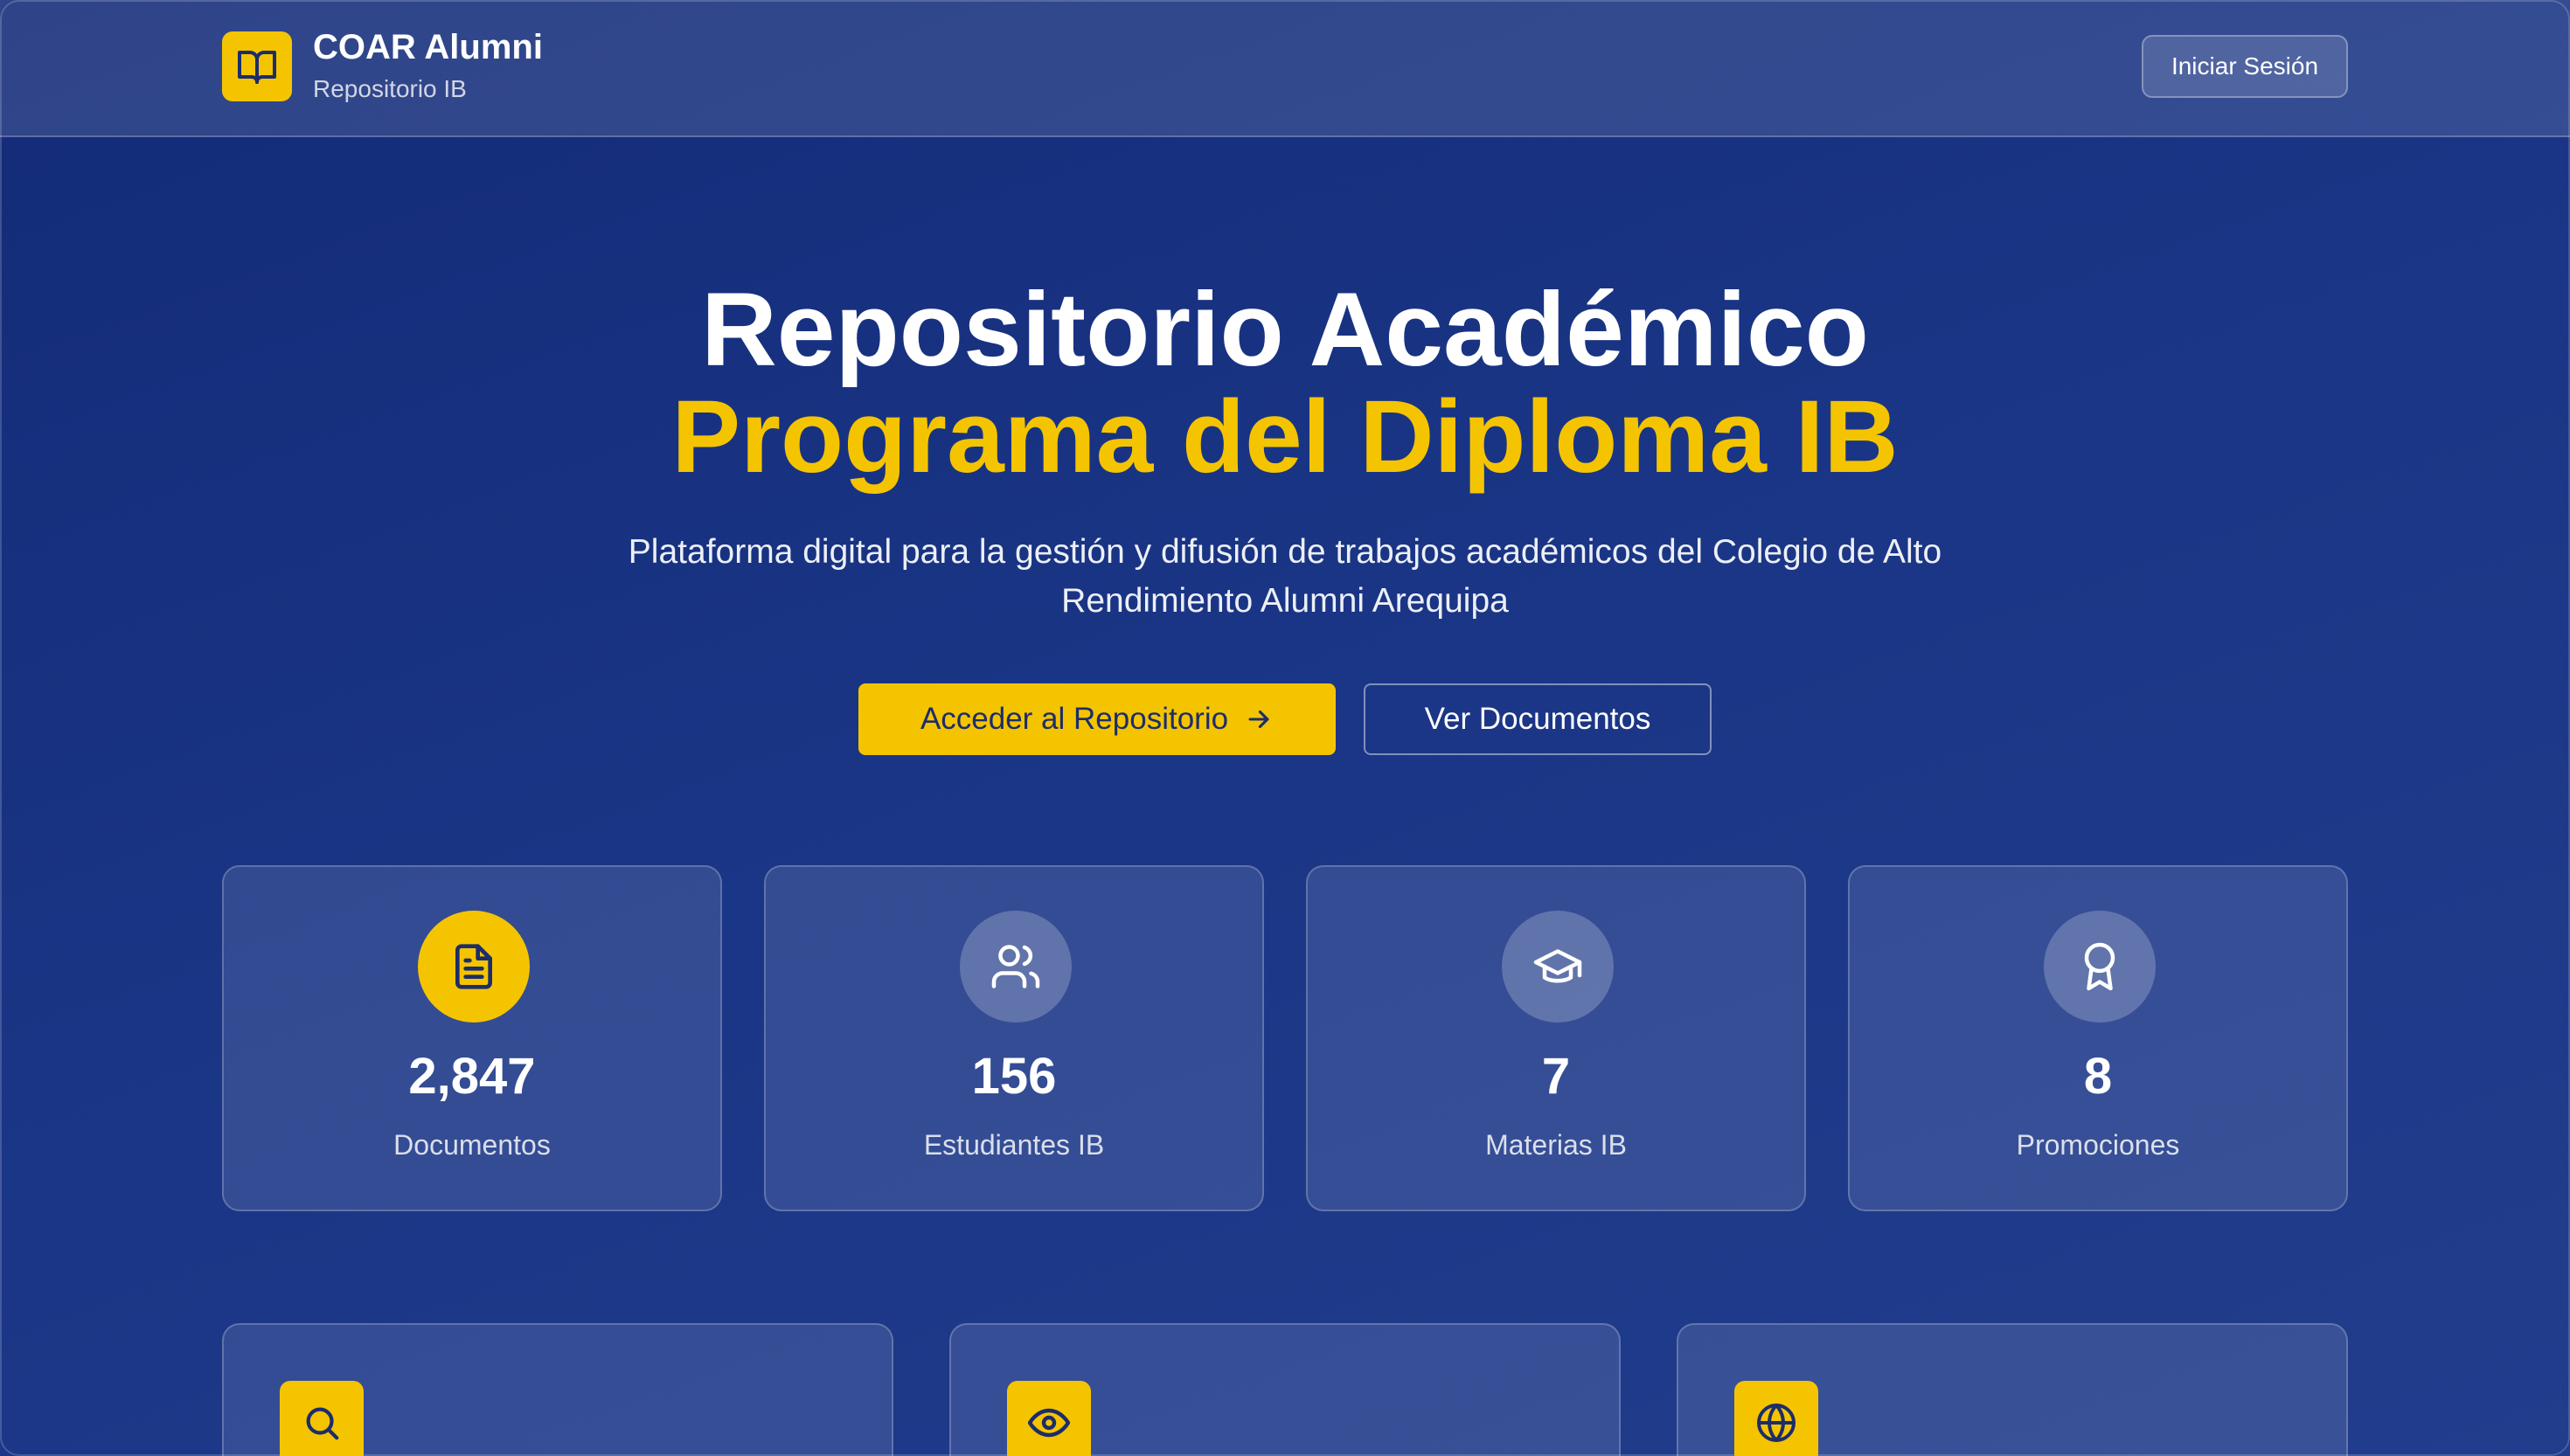 This screenshot has width=2570, height=1456. I want to click on stat-card-documents: 2,847 Documentos, so click(472, 1038).